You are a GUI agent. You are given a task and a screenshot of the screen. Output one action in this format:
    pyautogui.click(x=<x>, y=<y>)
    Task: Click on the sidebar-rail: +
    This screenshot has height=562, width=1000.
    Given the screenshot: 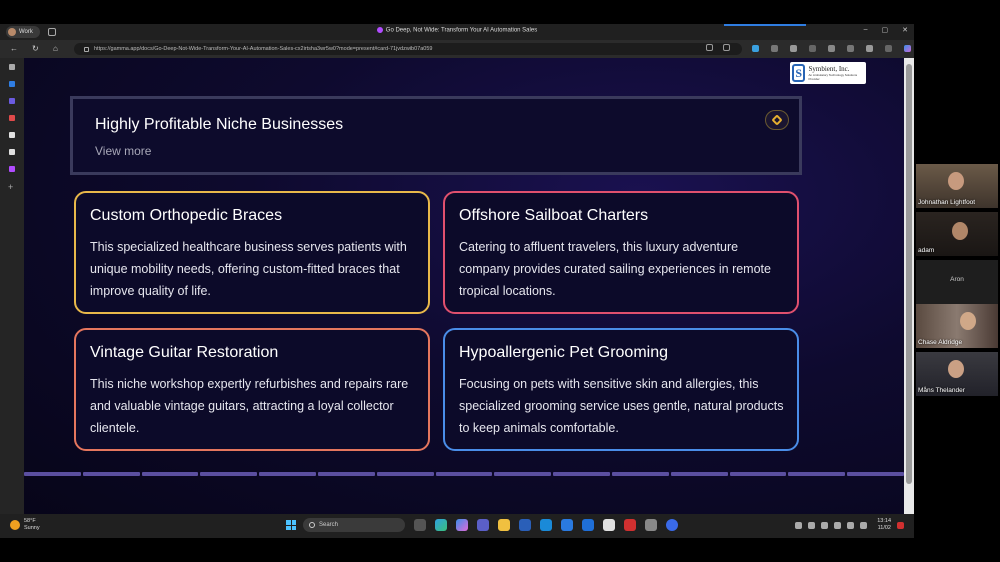 What is the action you would take?
    pyautogui.click(x=12, y=286)
    